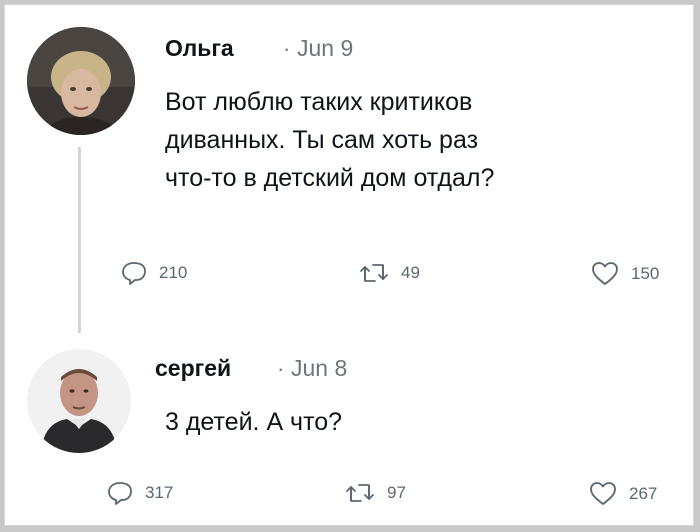 Image resolution: width=700 pixels, height=532 pixels. Describe the element at coordinates (199, 48) in the screenshot. I see `tweet-author-name: Ольга` at that location.